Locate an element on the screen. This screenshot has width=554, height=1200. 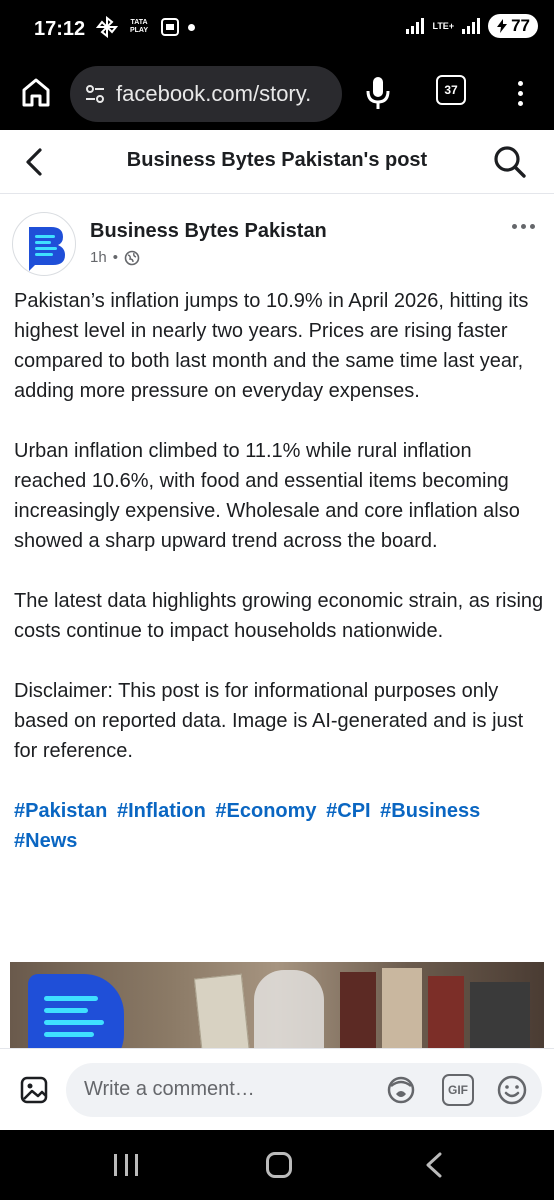
status-time: 17:12 is located at coordinates (60, 29).